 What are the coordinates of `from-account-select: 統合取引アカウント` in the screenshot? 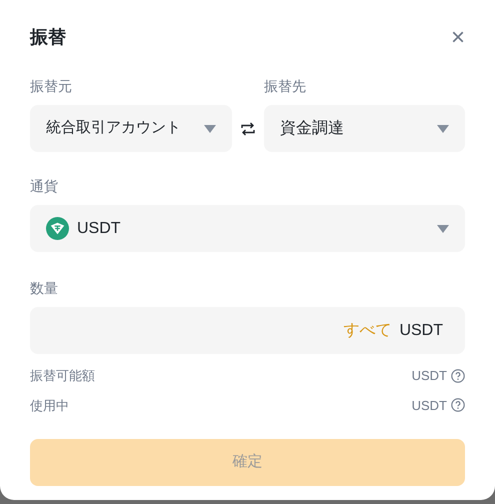 It's located at (131, 128).